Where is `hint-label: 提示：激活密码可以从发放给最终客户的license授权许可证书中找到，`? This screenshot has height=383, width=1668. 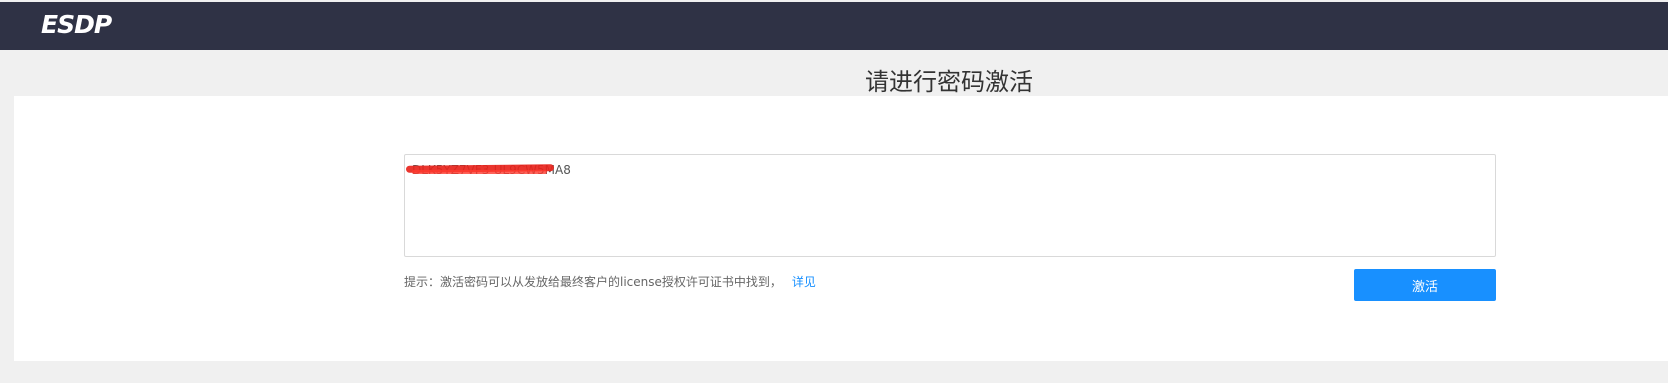 hint-label: 提示：激活密码可以从发放给最终客户的license授权许可证书中找到， is located at coordinates (593, 282).